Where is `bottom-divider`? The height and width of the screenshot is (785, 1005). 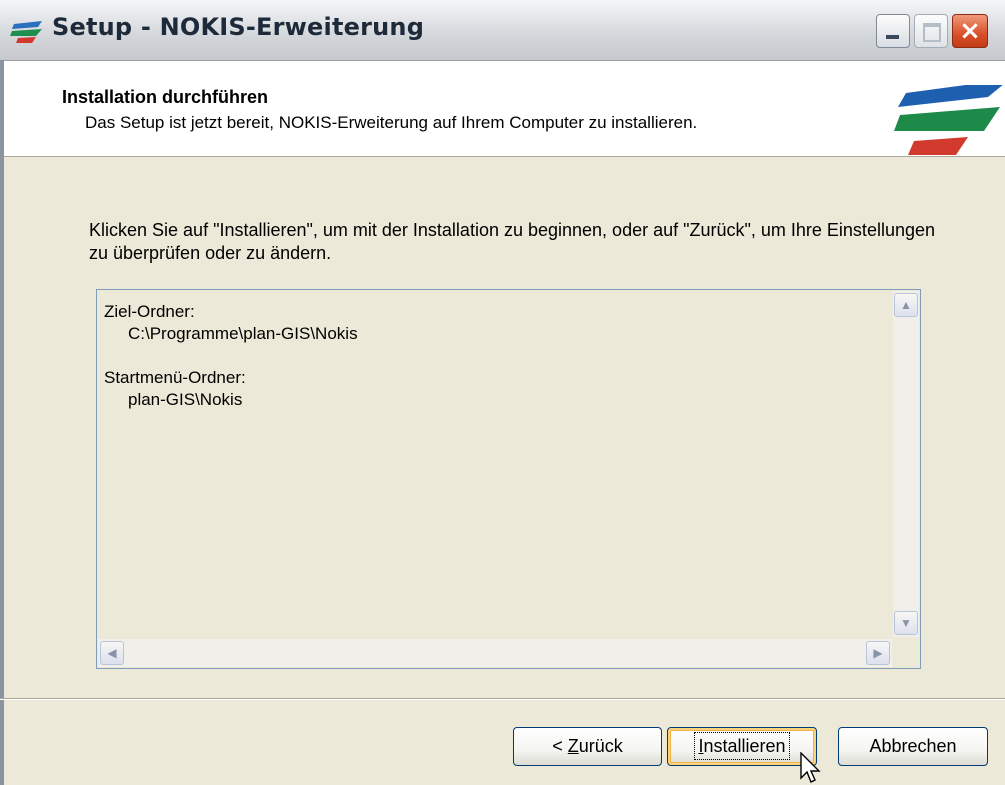 bottom-divider is located at coordinates (502, 699).